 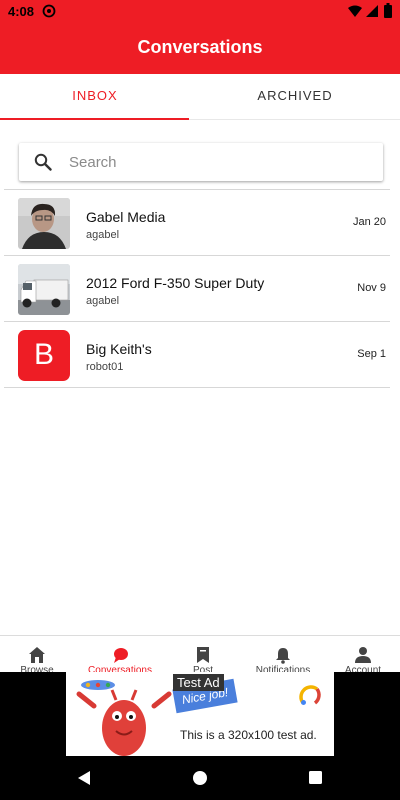 I want to click on conversation-name: Big Keith's, so click(x=119, y=349).